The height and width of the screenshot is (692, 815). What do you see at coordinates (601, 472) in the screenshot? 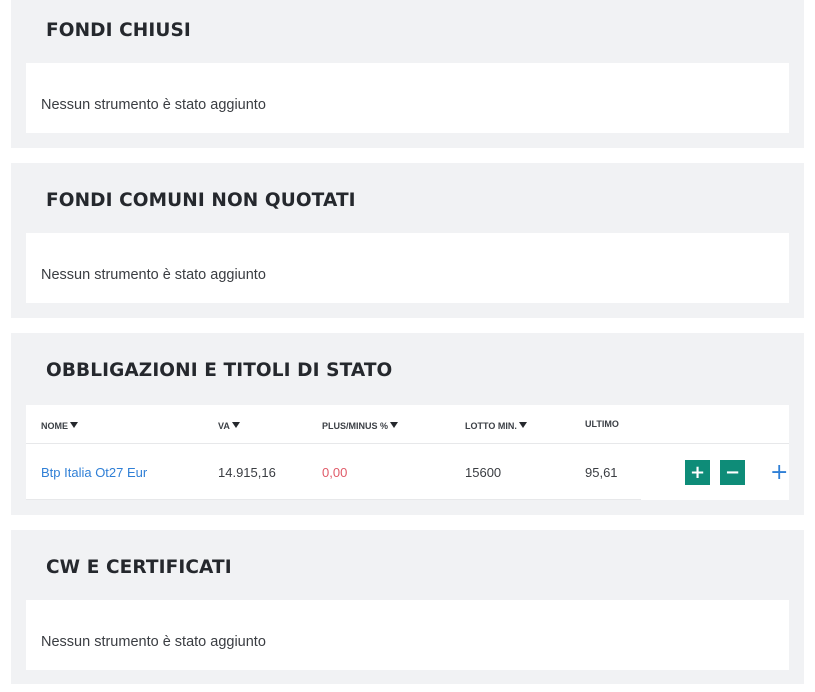
I see `cell-ultimo: 95,61` at bounding box center [601, 472].